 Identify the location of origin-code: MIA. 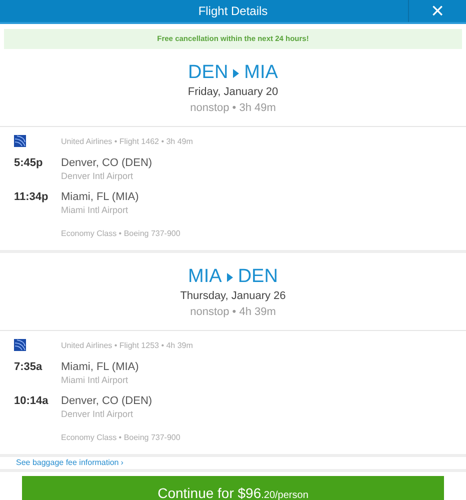
(205, 277).